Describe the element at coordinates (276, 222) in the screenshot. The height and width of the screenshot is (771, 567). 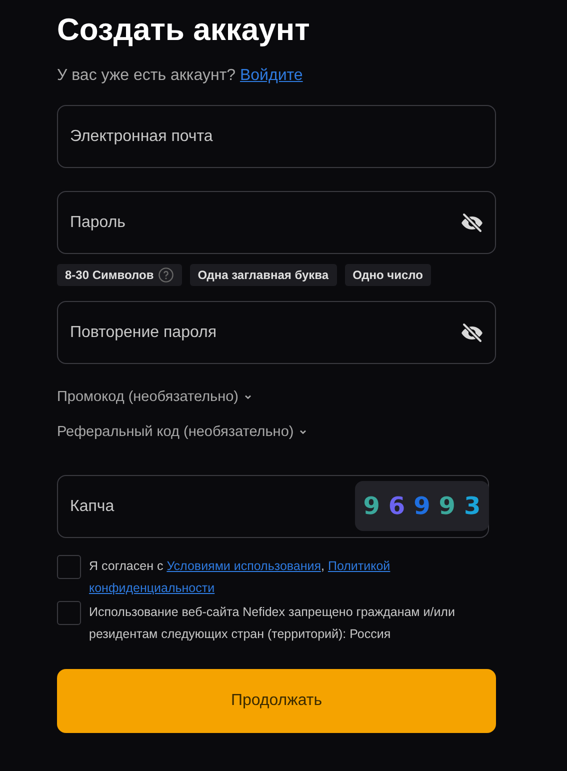
I see `input-field: Пароль` at that location.